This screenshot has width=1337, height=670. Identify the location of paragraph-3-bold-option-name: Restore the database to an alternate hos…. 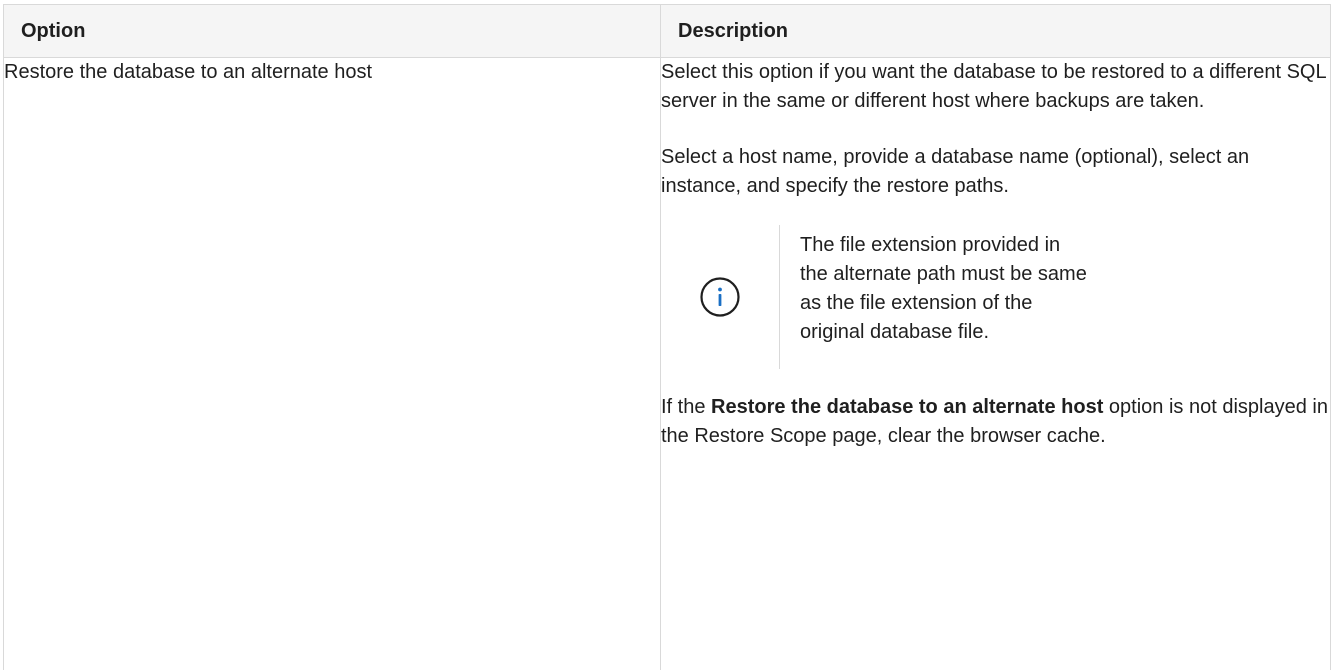
(907, 407).